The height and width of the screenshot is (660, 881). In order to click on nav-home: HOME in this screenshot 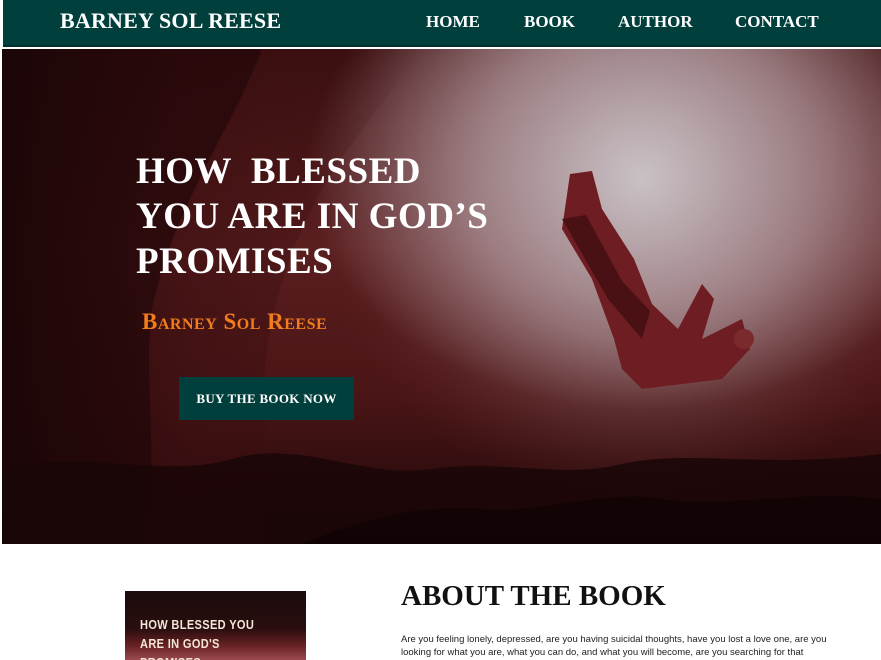, I will do `click(453, 22)`.